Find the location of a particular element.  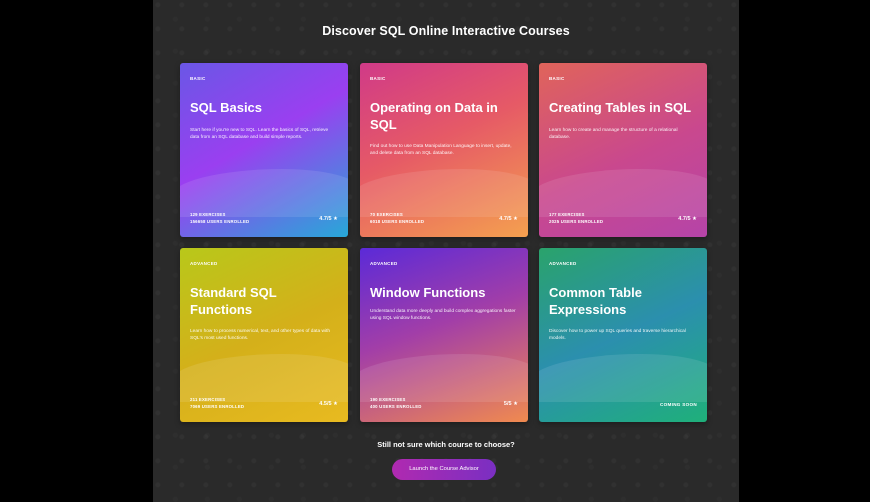

enrolled-count: 7069 USERS ENROLLED is located at coordinates (217, 406).